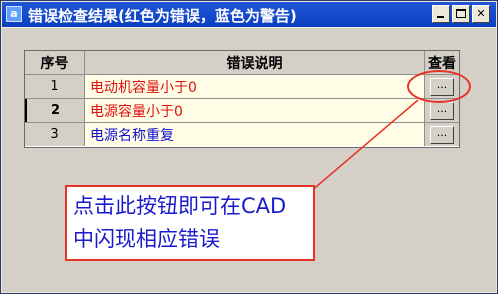  Describe the element at coordinates (180, 206) in the screenshot. I see `callout-line-1: 点击此按钮即可在CAD` at that location.